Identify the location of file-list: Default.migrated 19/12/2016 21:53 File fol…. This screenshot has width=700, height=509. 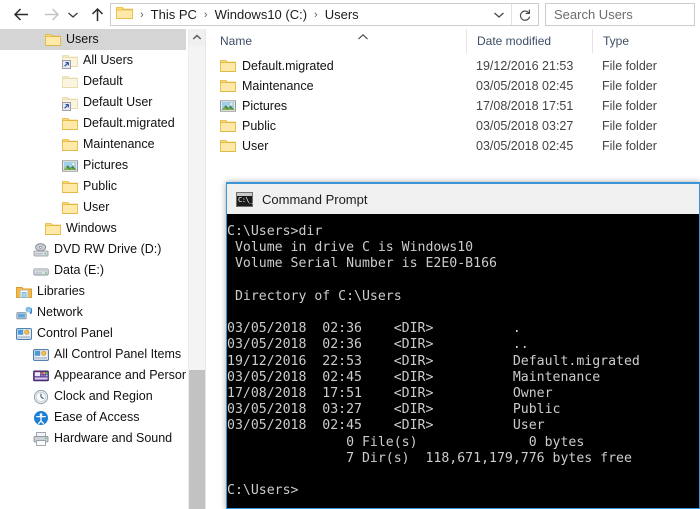
(455, 106).